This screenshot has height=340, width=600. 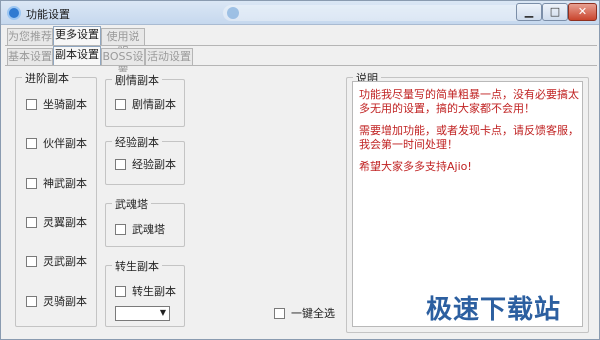 I want to click on exp-dungeon-title: 经验副本, so click(x=137, y=142).